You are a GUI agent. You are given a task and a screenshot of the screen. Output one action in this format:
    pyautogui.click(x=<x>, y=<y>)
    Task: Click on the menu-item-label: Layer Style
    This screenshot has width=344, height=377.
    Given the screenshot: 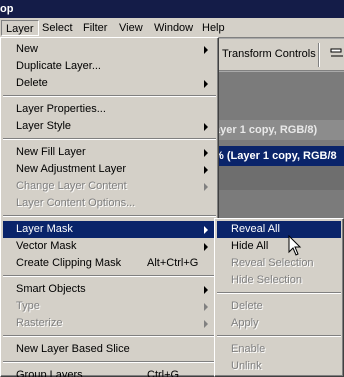 What is the action you would take?
    pyautogui.click(x=44, y=126)
    